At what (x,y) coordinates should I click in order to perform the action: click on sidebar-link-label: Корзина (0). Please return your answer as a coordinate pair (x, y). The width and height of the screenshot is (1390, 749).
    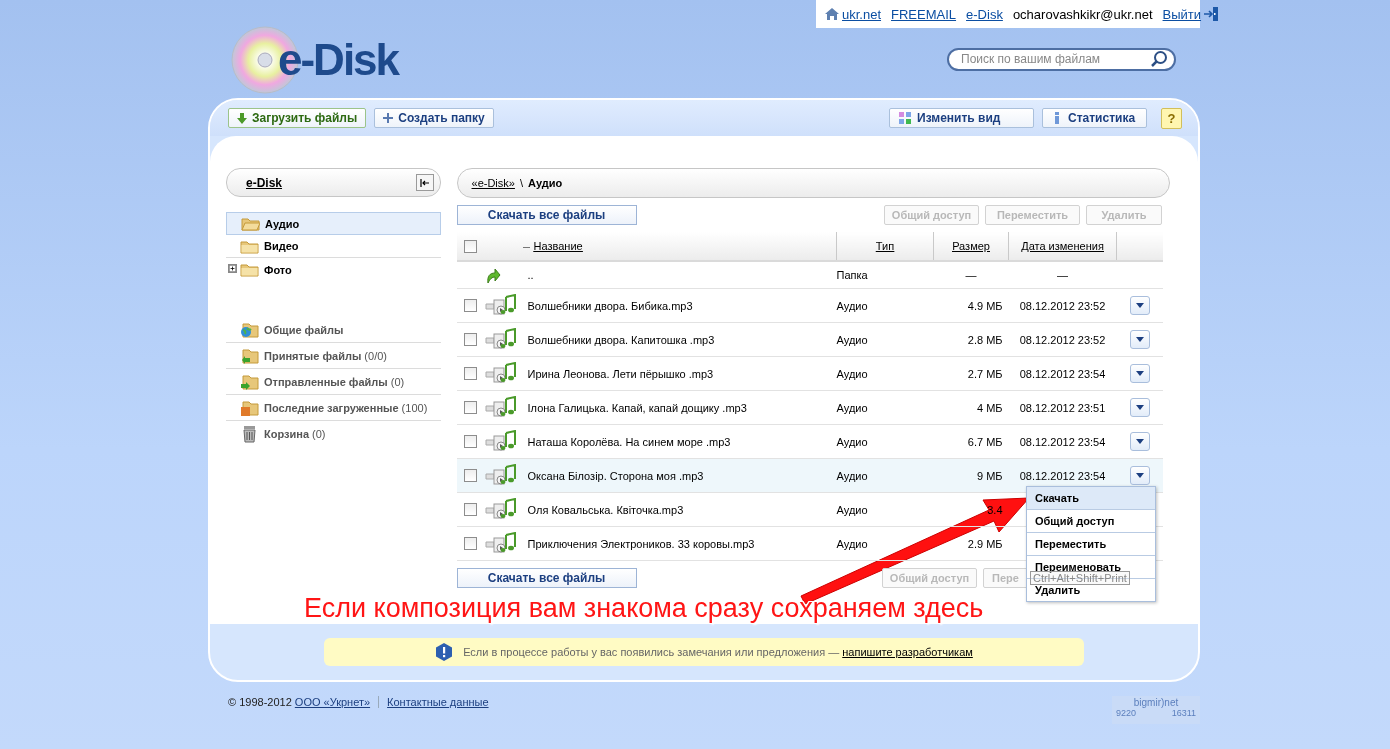
    Looking at the image, I should click on (295, 434).